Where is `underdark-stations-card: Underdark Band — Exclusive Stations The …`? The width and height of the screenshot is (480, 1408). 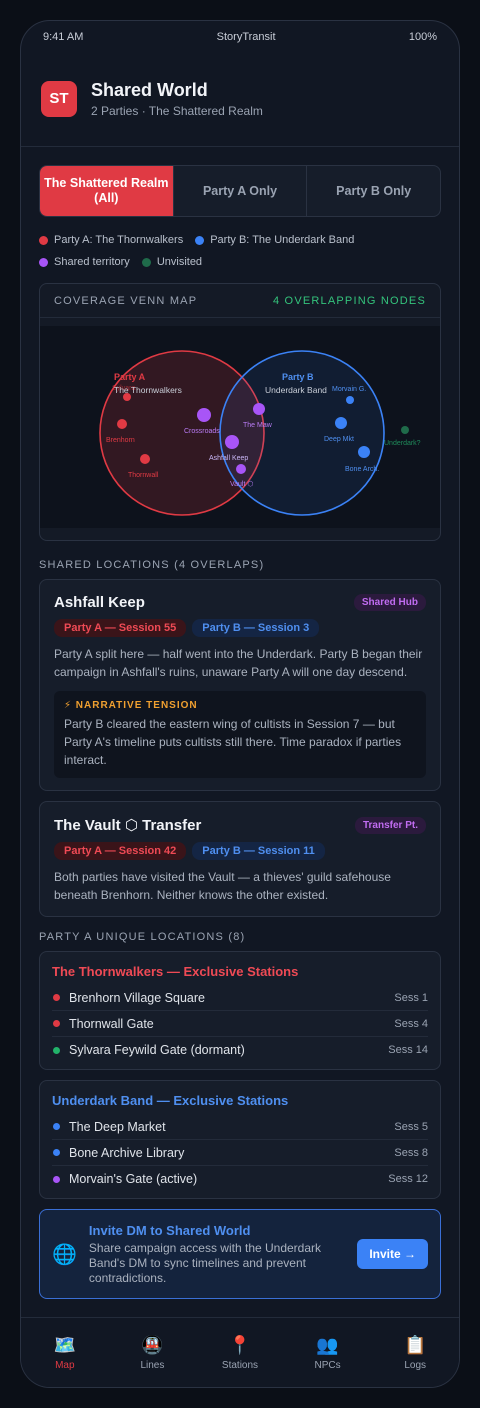 underdark-stations-card: Underdark Band — Exclusive Stations The … is located at coordinates (240, 1139).